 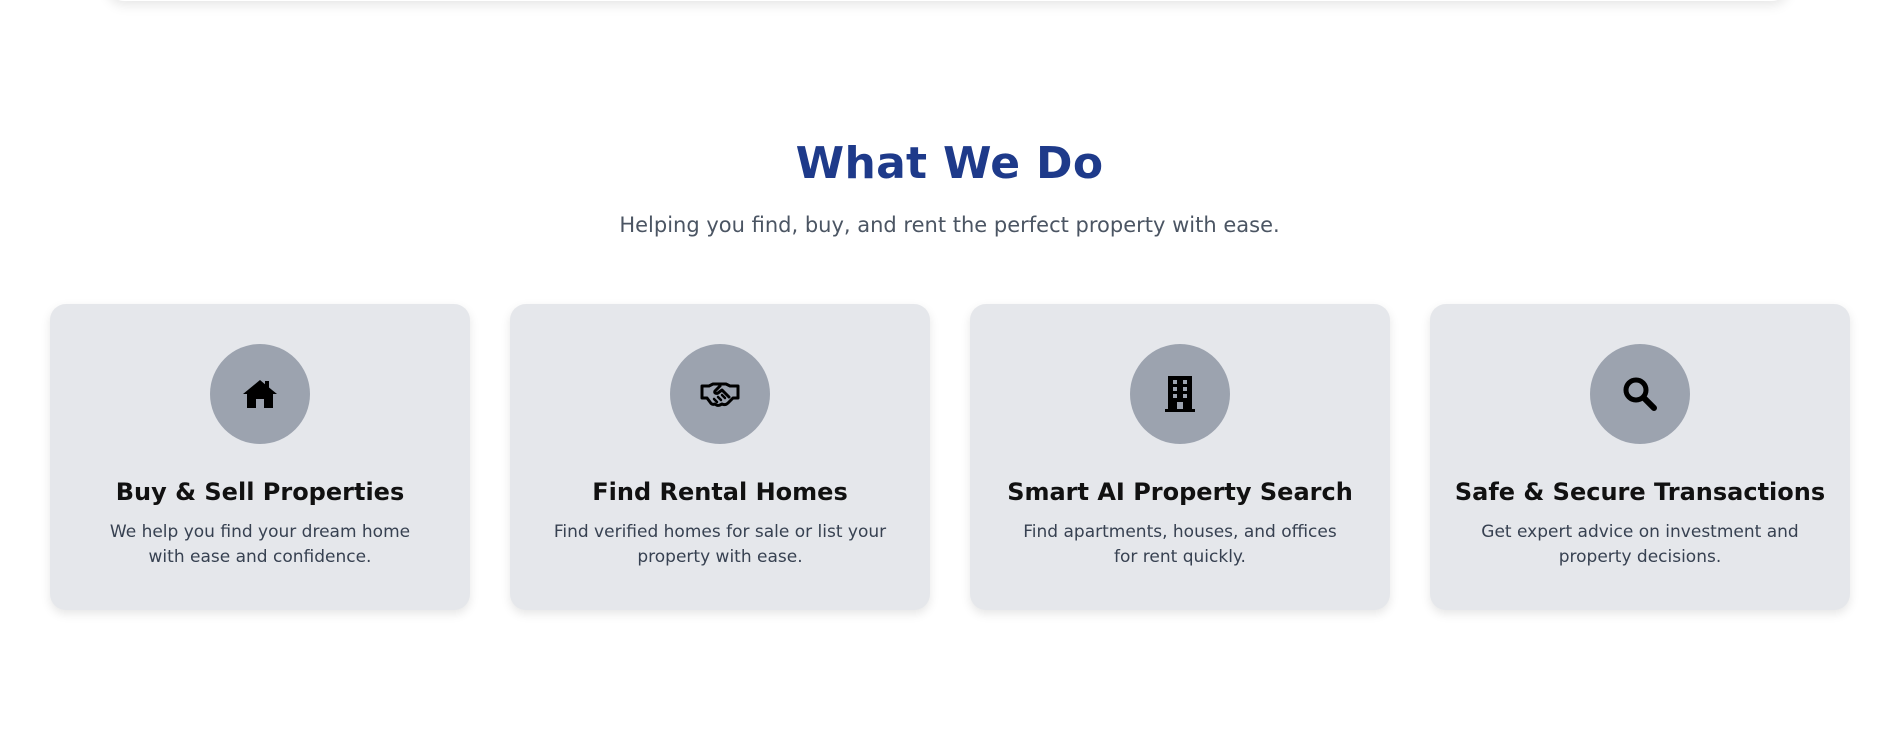 I want to click on handshake-icon, so click(x=720, y=394).